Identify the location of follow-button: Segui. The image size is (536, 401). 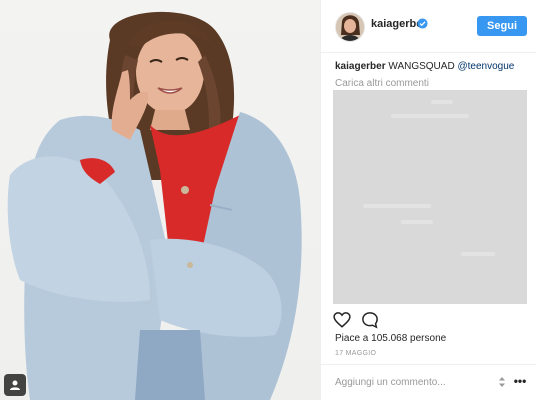
(502, 26).